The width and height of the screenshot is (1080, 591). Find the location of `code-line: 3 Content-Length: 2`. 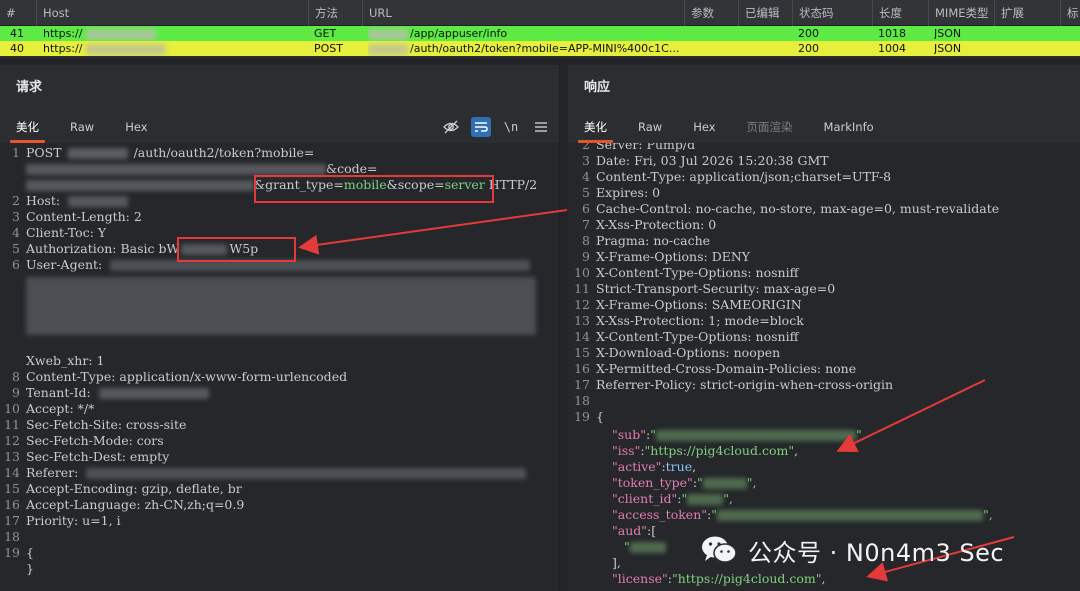

code-line: 3 Content-Length: 2 is located at coordinates (77, 216).